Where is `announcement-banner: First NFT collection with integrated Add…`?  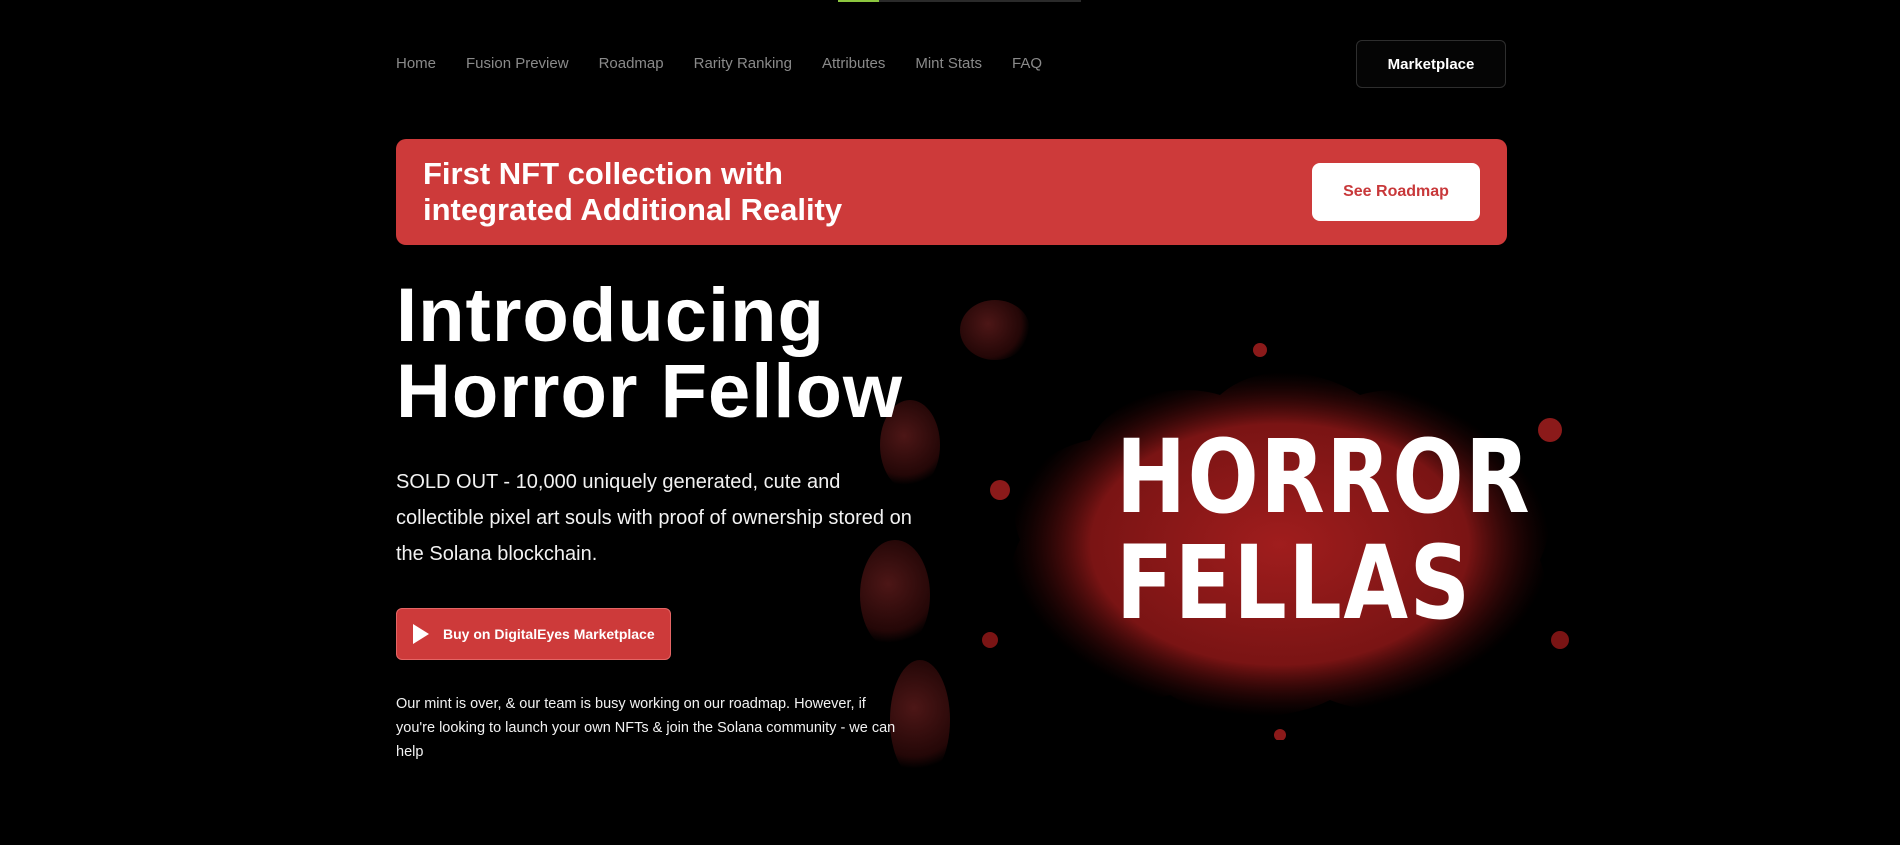
announcement-banner: First NFT collection with integrated Add… is located at coordinates (951, 192).